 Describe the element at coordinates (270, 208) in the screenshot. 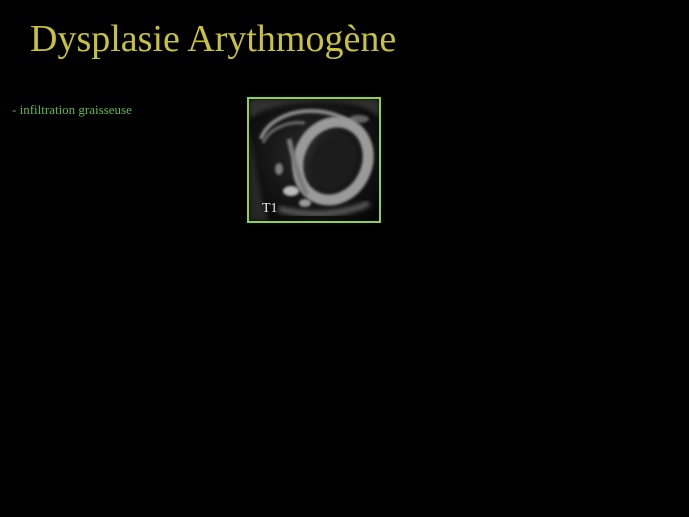

I see `mri-sequence-label: T1` at that location.